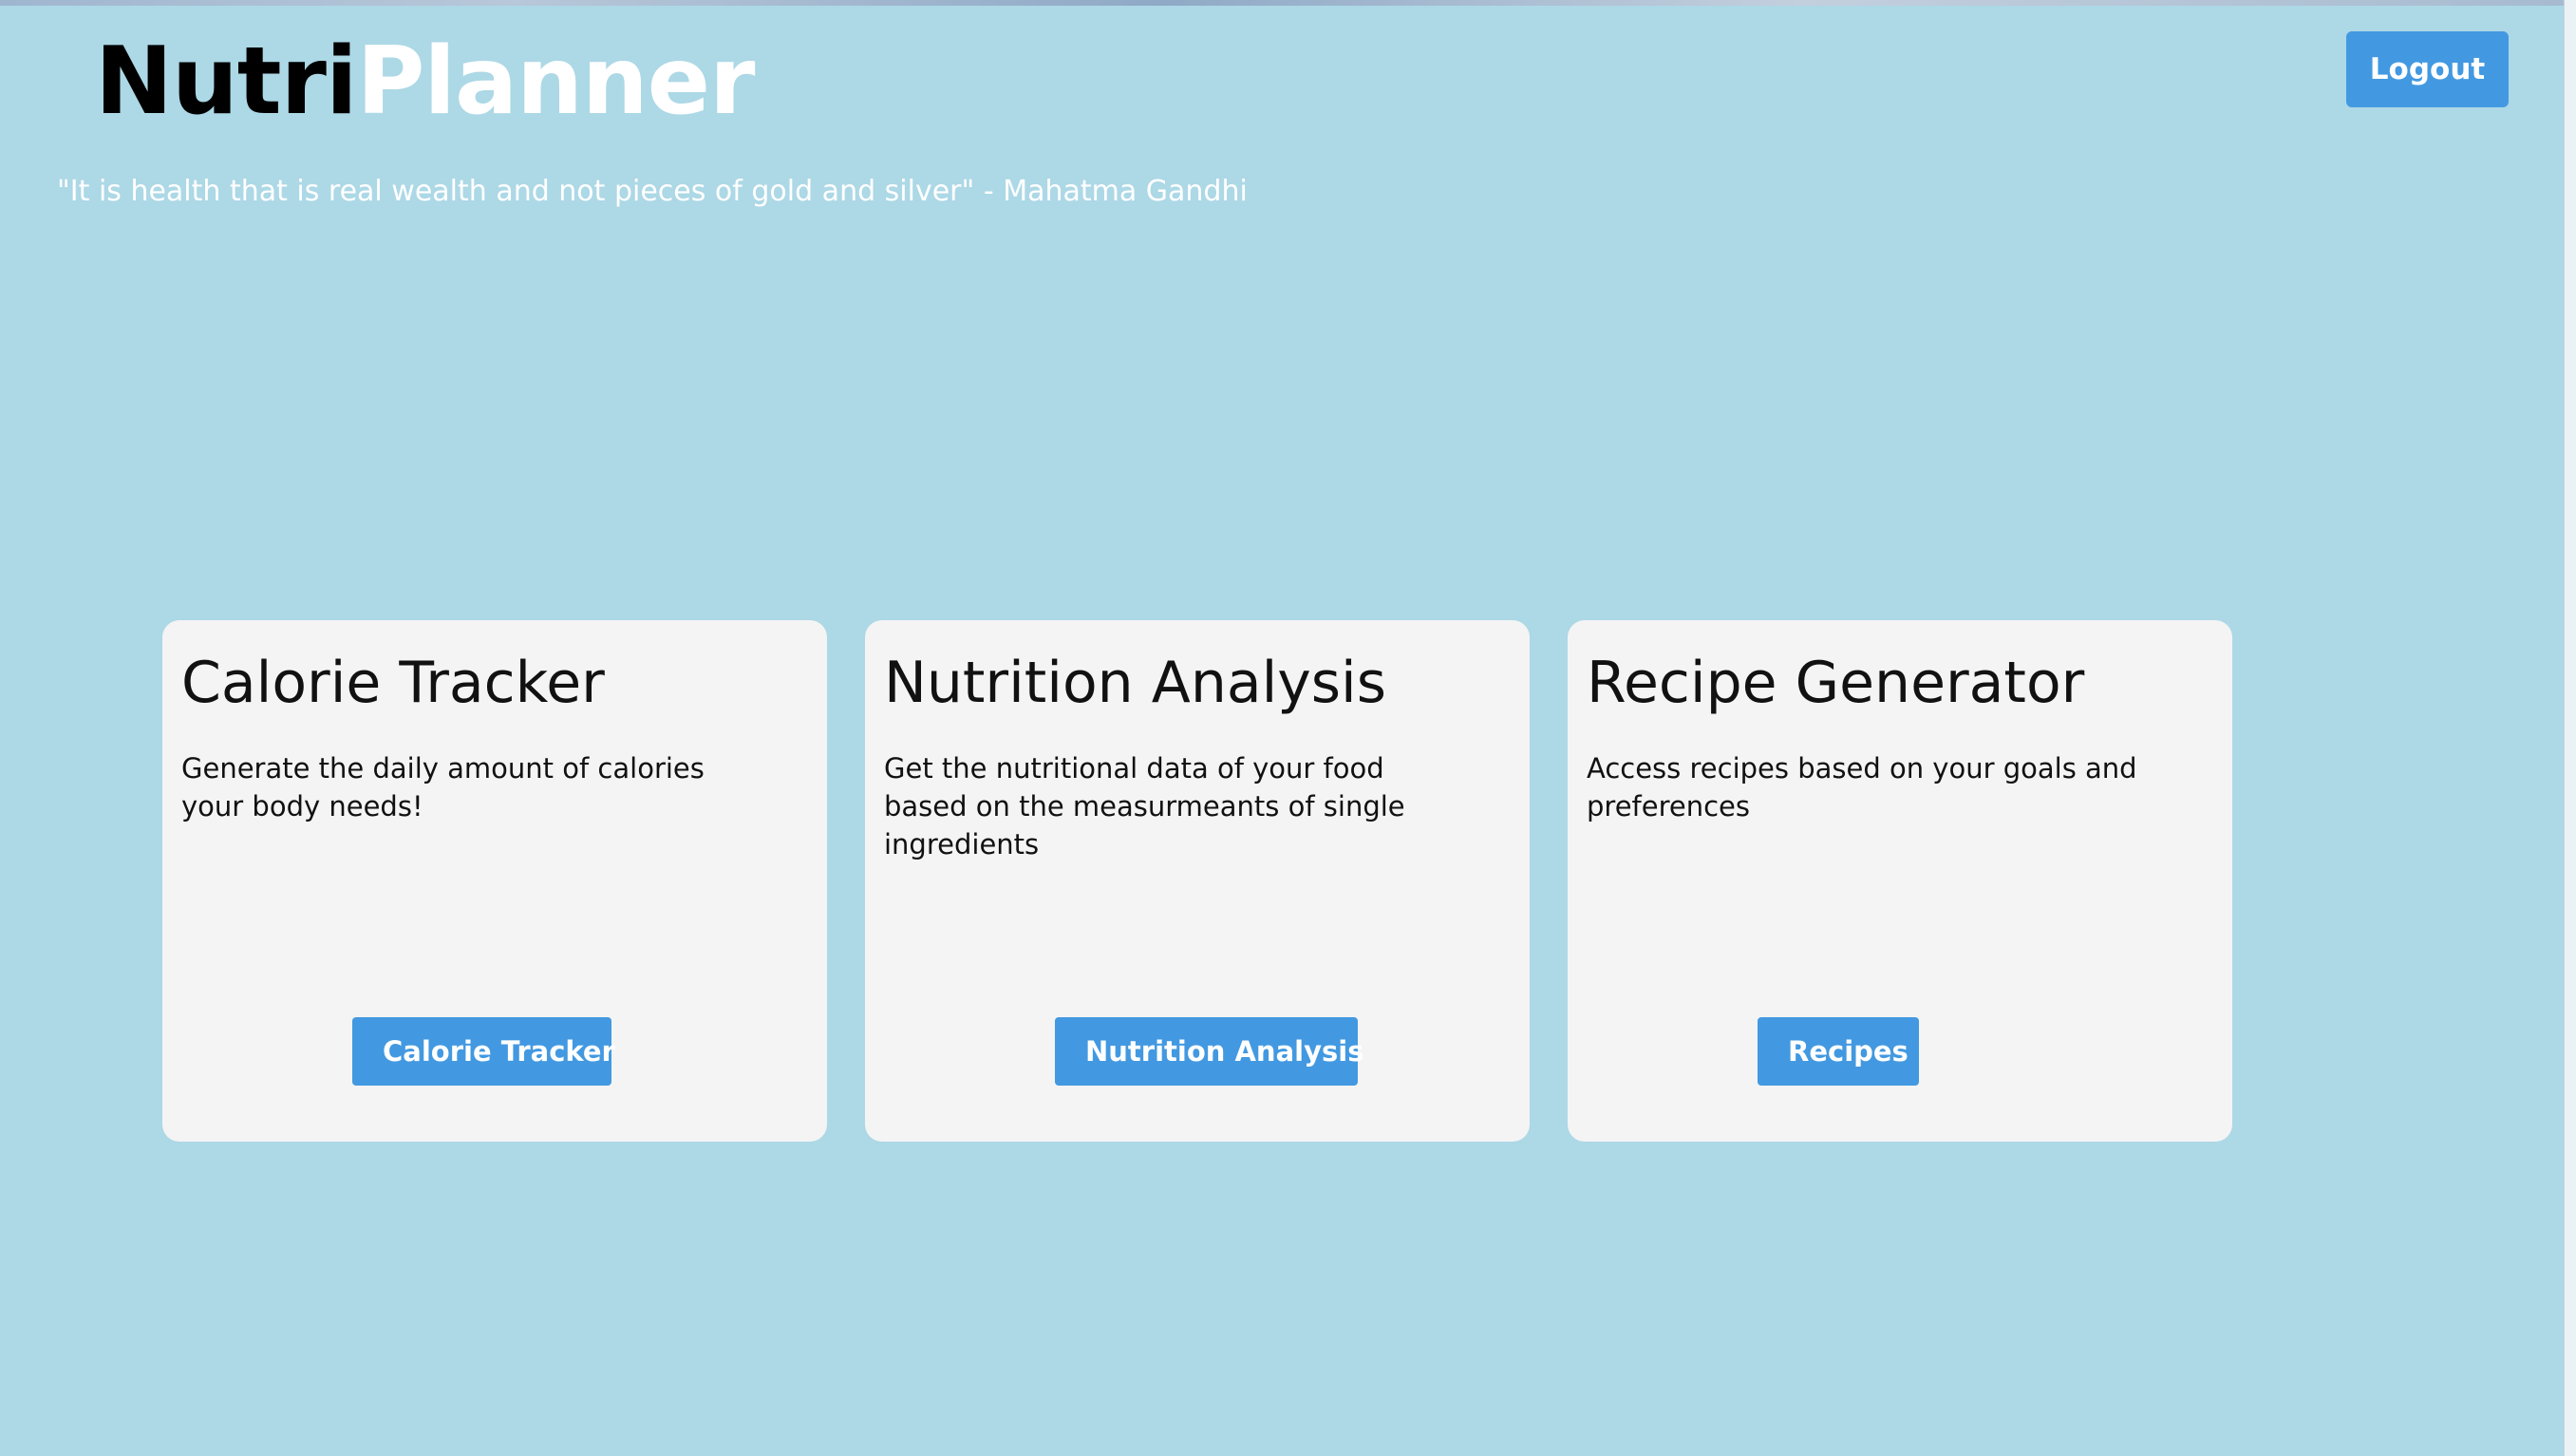 This screenshot has height=1456, width=2576. Describe the element at coordinates (226, 82) in the screenshot. I see `logo-text-nutri: Nutri` at that location.